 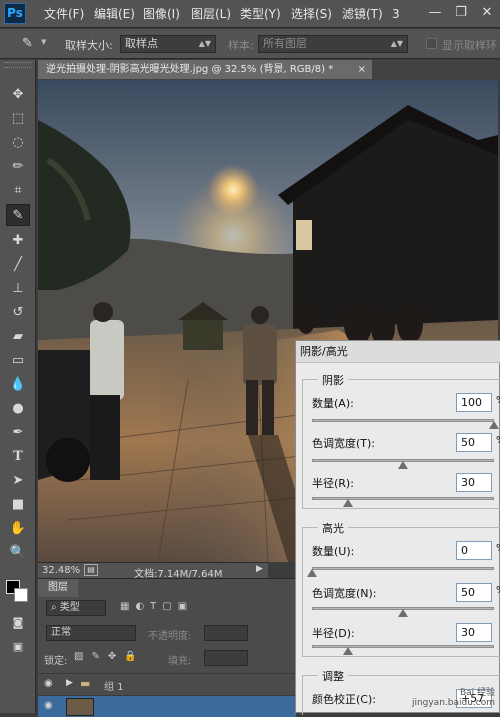 What do you see at coordinates (403, 465) in the screenshot?
I see `shadow-tonal-thumb` at bounding box center [403, 465].